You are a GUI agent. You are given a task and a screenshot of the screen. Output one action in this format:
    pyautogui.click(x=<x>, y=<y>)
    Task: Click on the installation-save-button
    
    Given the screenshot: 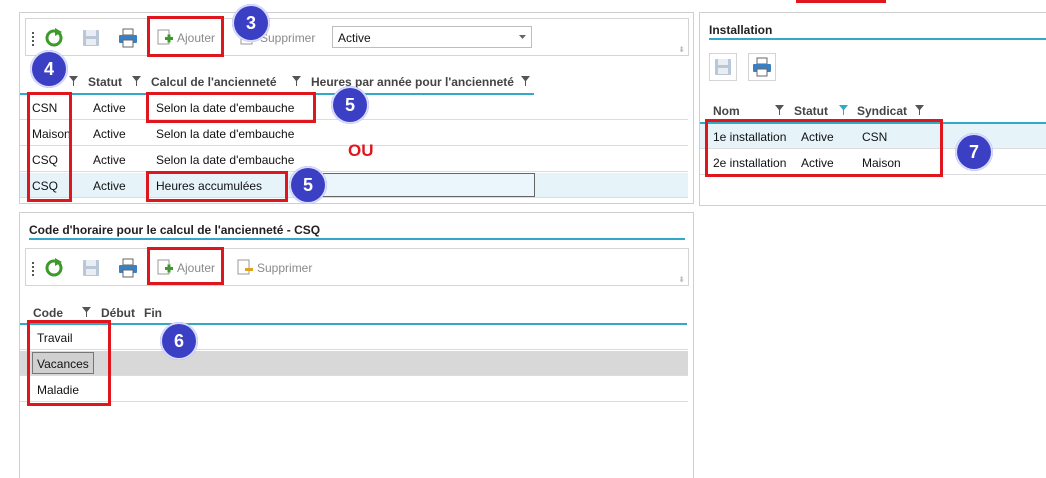 What is the action you would take?
    pyautogui.click(x=723, y=67)
    